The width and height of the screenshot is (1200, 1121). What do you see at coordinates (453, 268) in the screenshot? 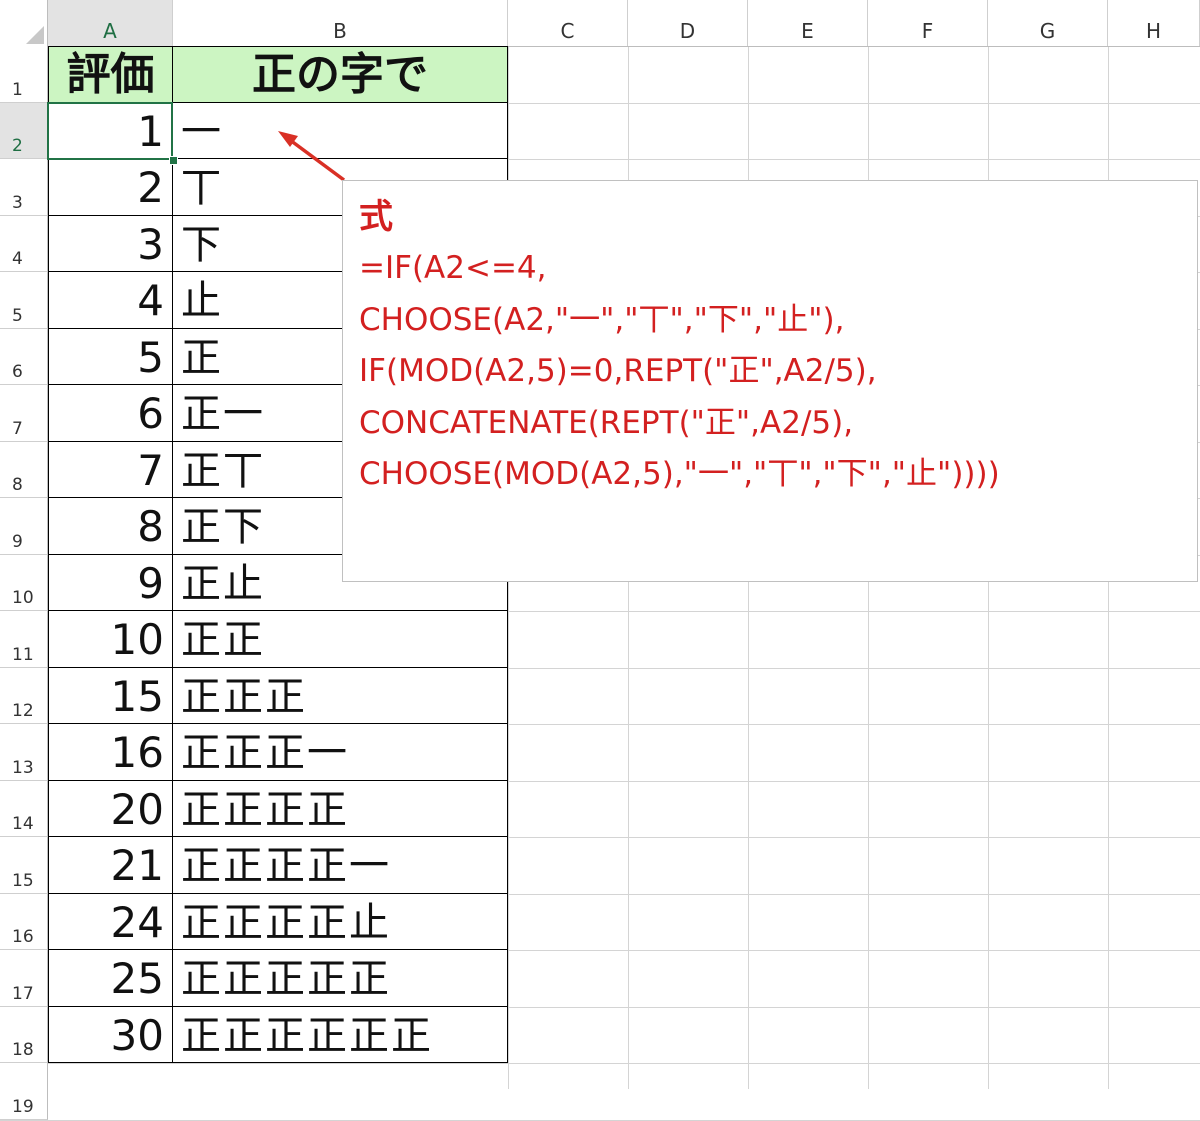
I see `formula-line: =IF(A2<=4,` at bounding box center [453, 268].